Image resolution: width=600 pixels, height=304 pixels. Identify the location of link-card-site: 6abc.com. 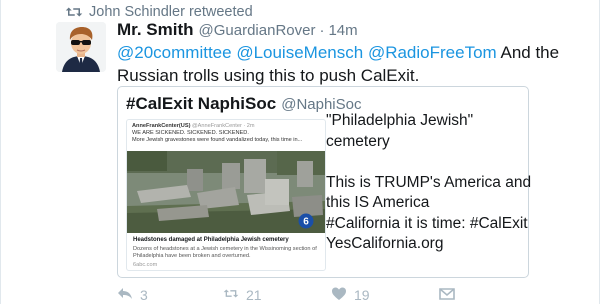
(145, 265).